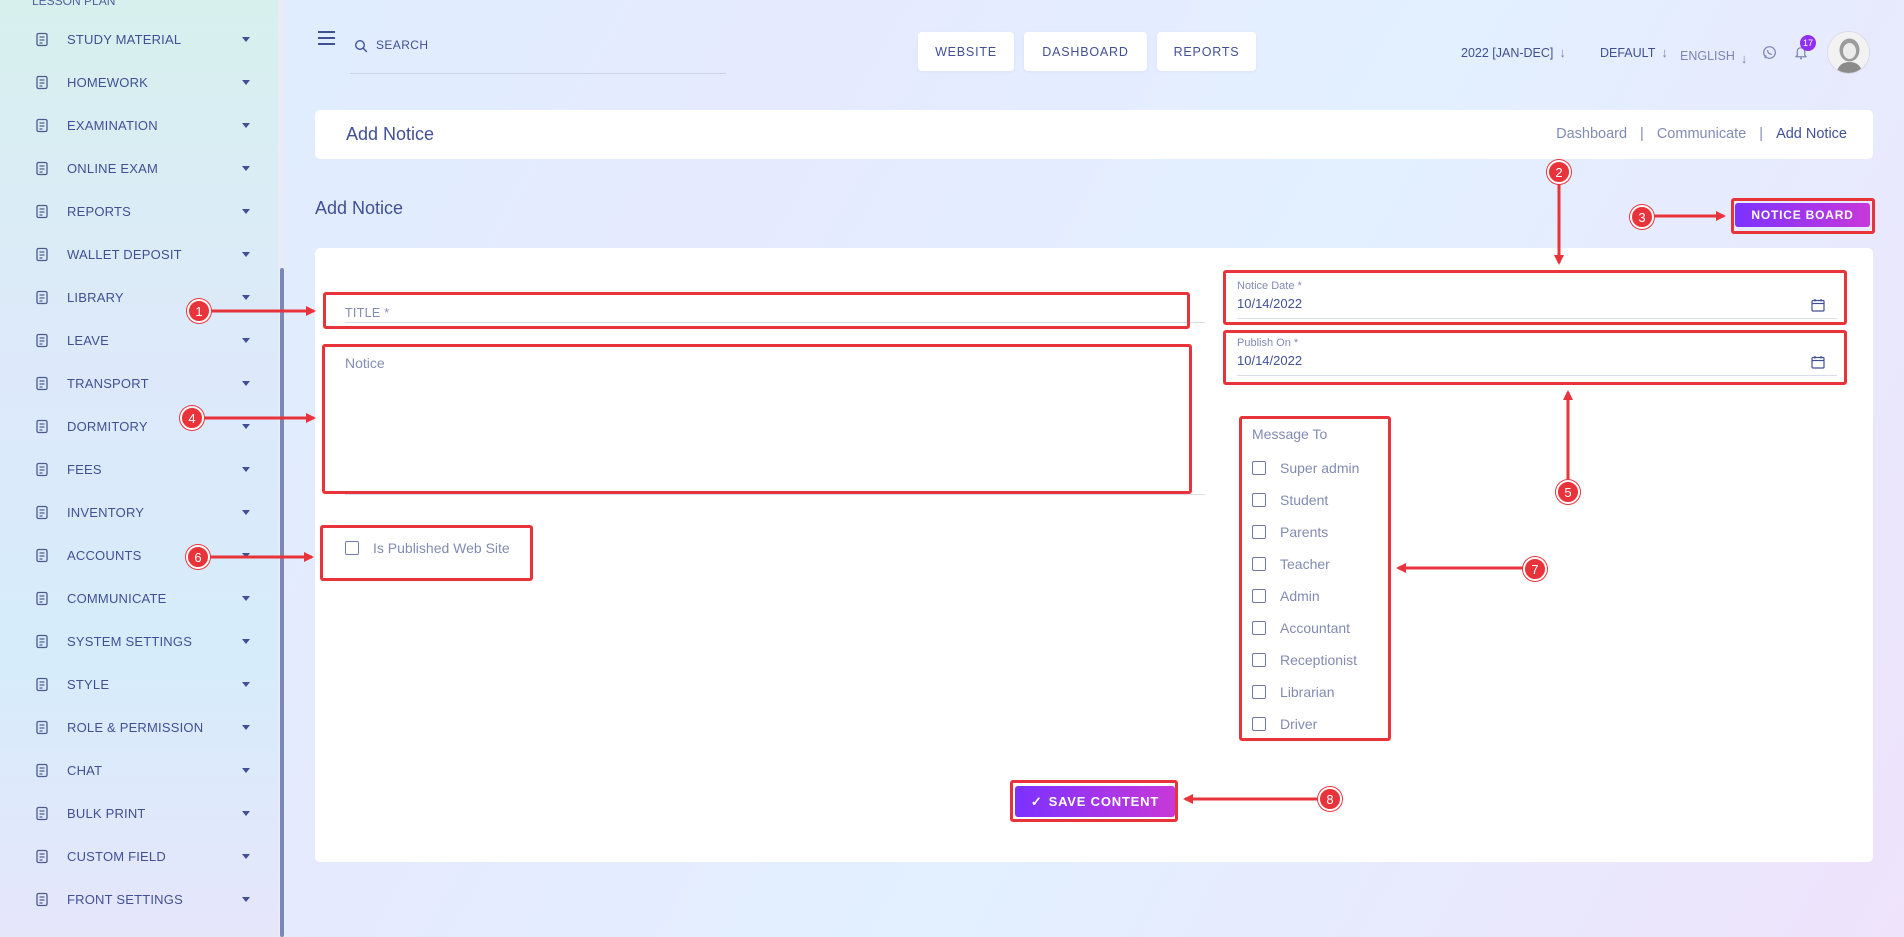 Image resolution: width=1904 pixels, height=937 pixels. Describe the element at coordinates (135, 426) in the screenshot. I see `sidebar-item-dormitory: DORMITORY` at that location.